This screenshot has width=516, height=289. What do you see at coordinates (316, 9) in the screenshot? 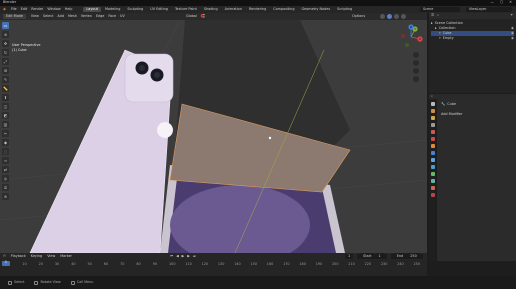
I see `tab-geometry-nodes: Geometry Nodes` at bounding box center [316, 9].